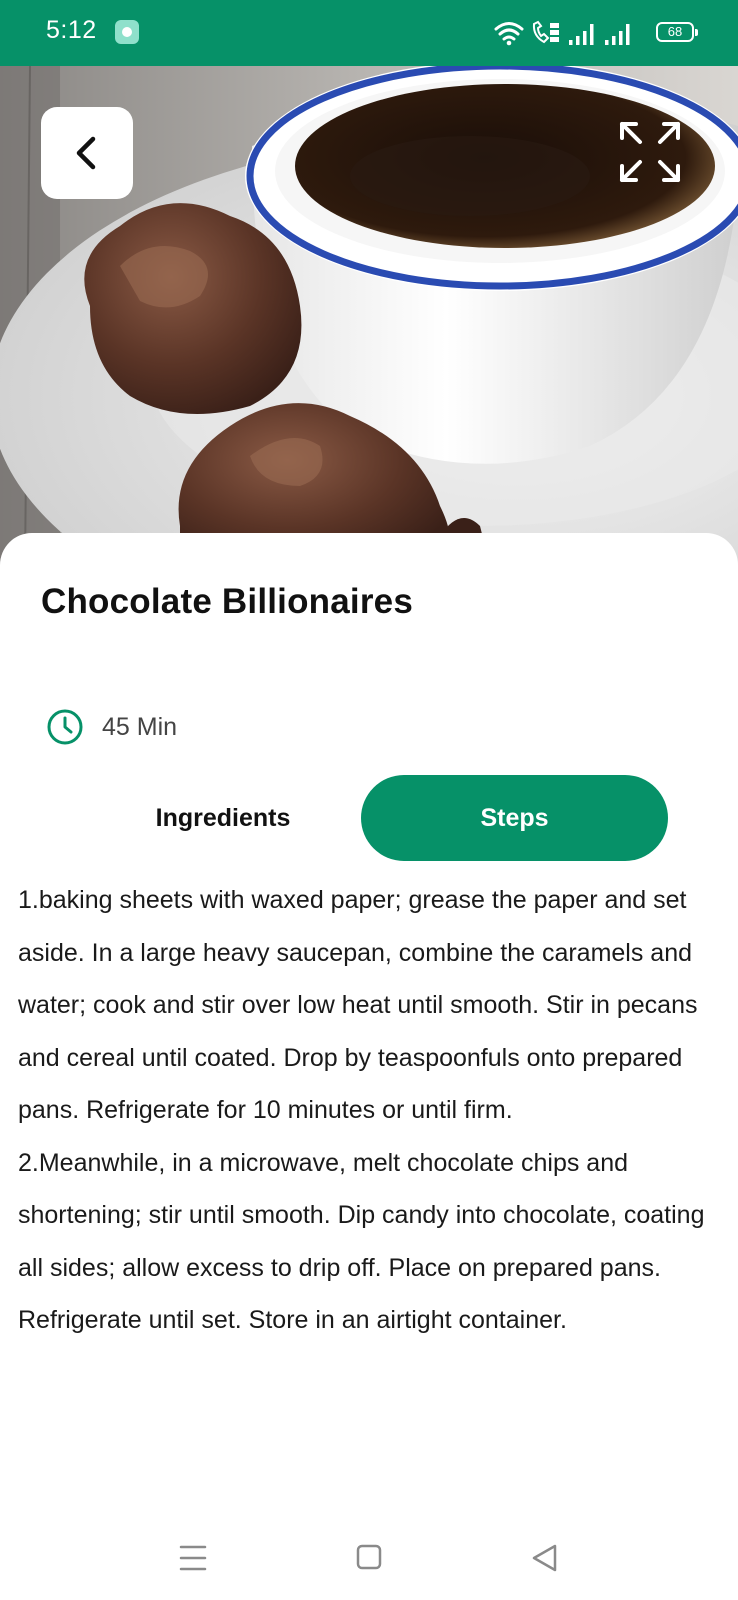  Describe the element at coordinates (369, 33) in the screenshot. I see `status-bar: 5:12 68` at that location.